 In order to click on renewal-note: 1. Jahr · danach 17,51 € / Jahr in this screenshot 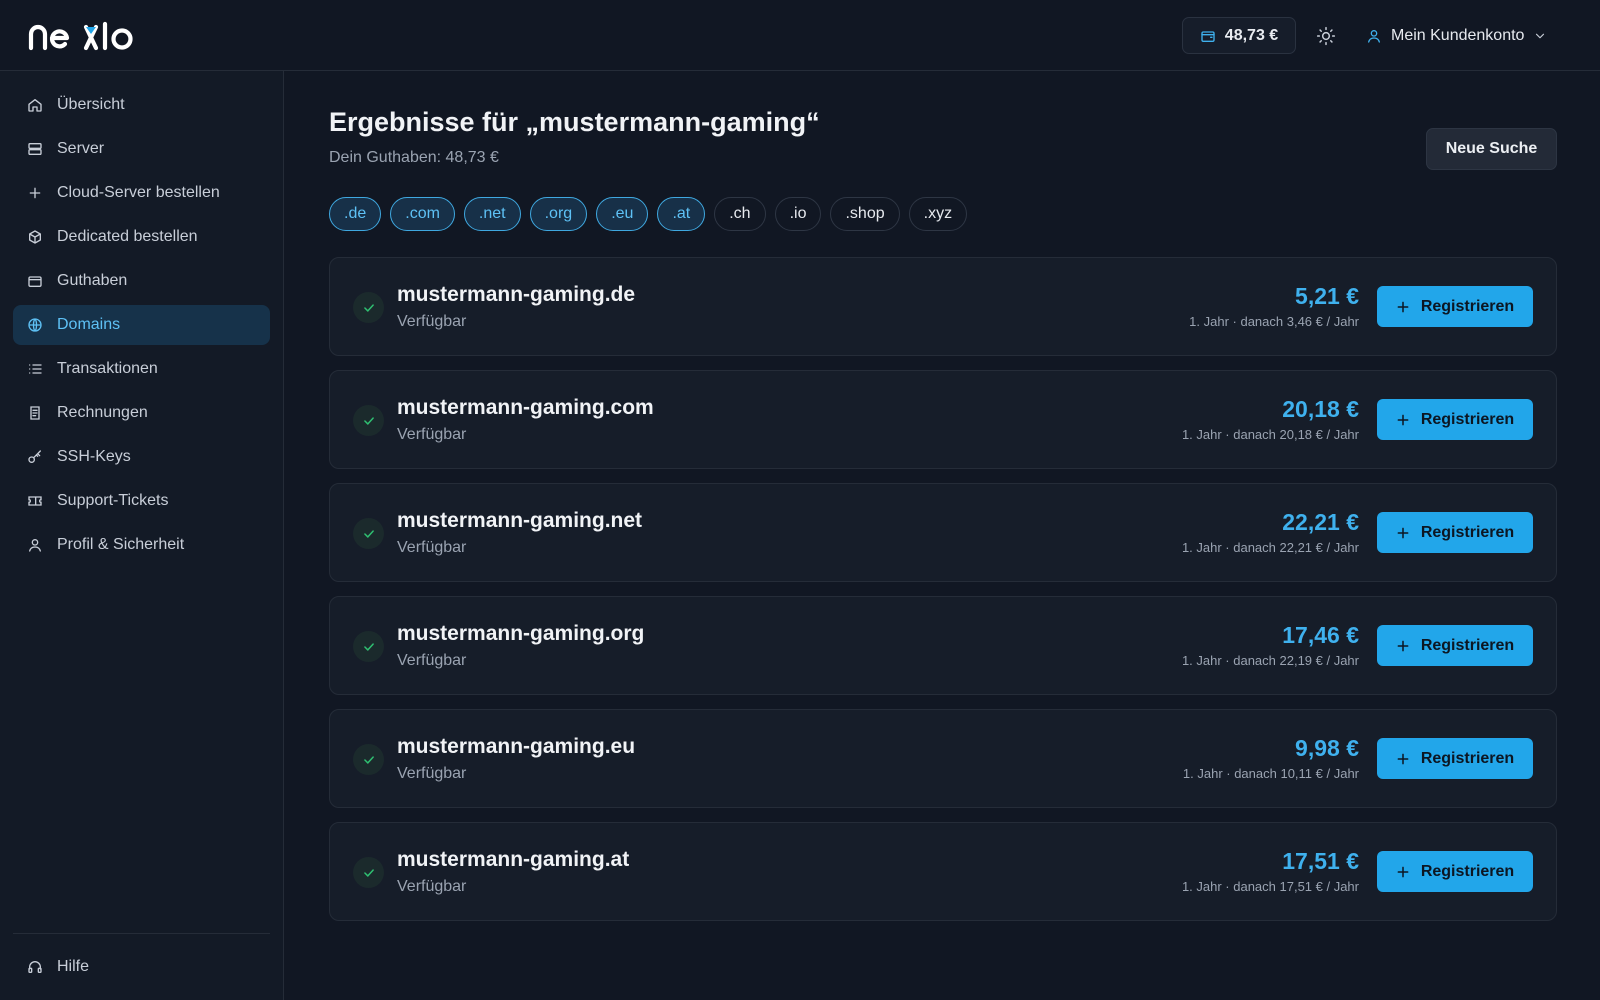, I will do `click(1270, 886)`.